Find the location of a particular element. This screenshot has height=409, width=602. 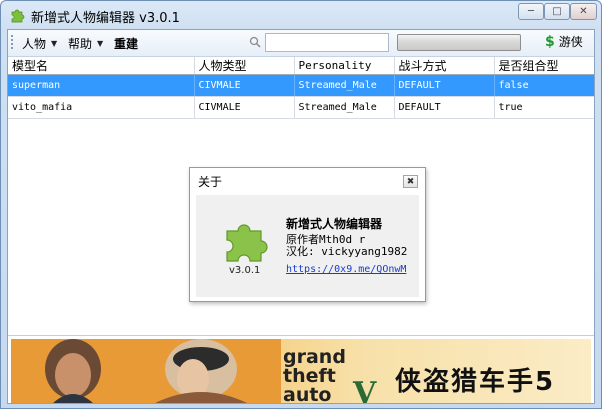

menu-help: 帮助 ▼ is located at coordinates (85, 43).